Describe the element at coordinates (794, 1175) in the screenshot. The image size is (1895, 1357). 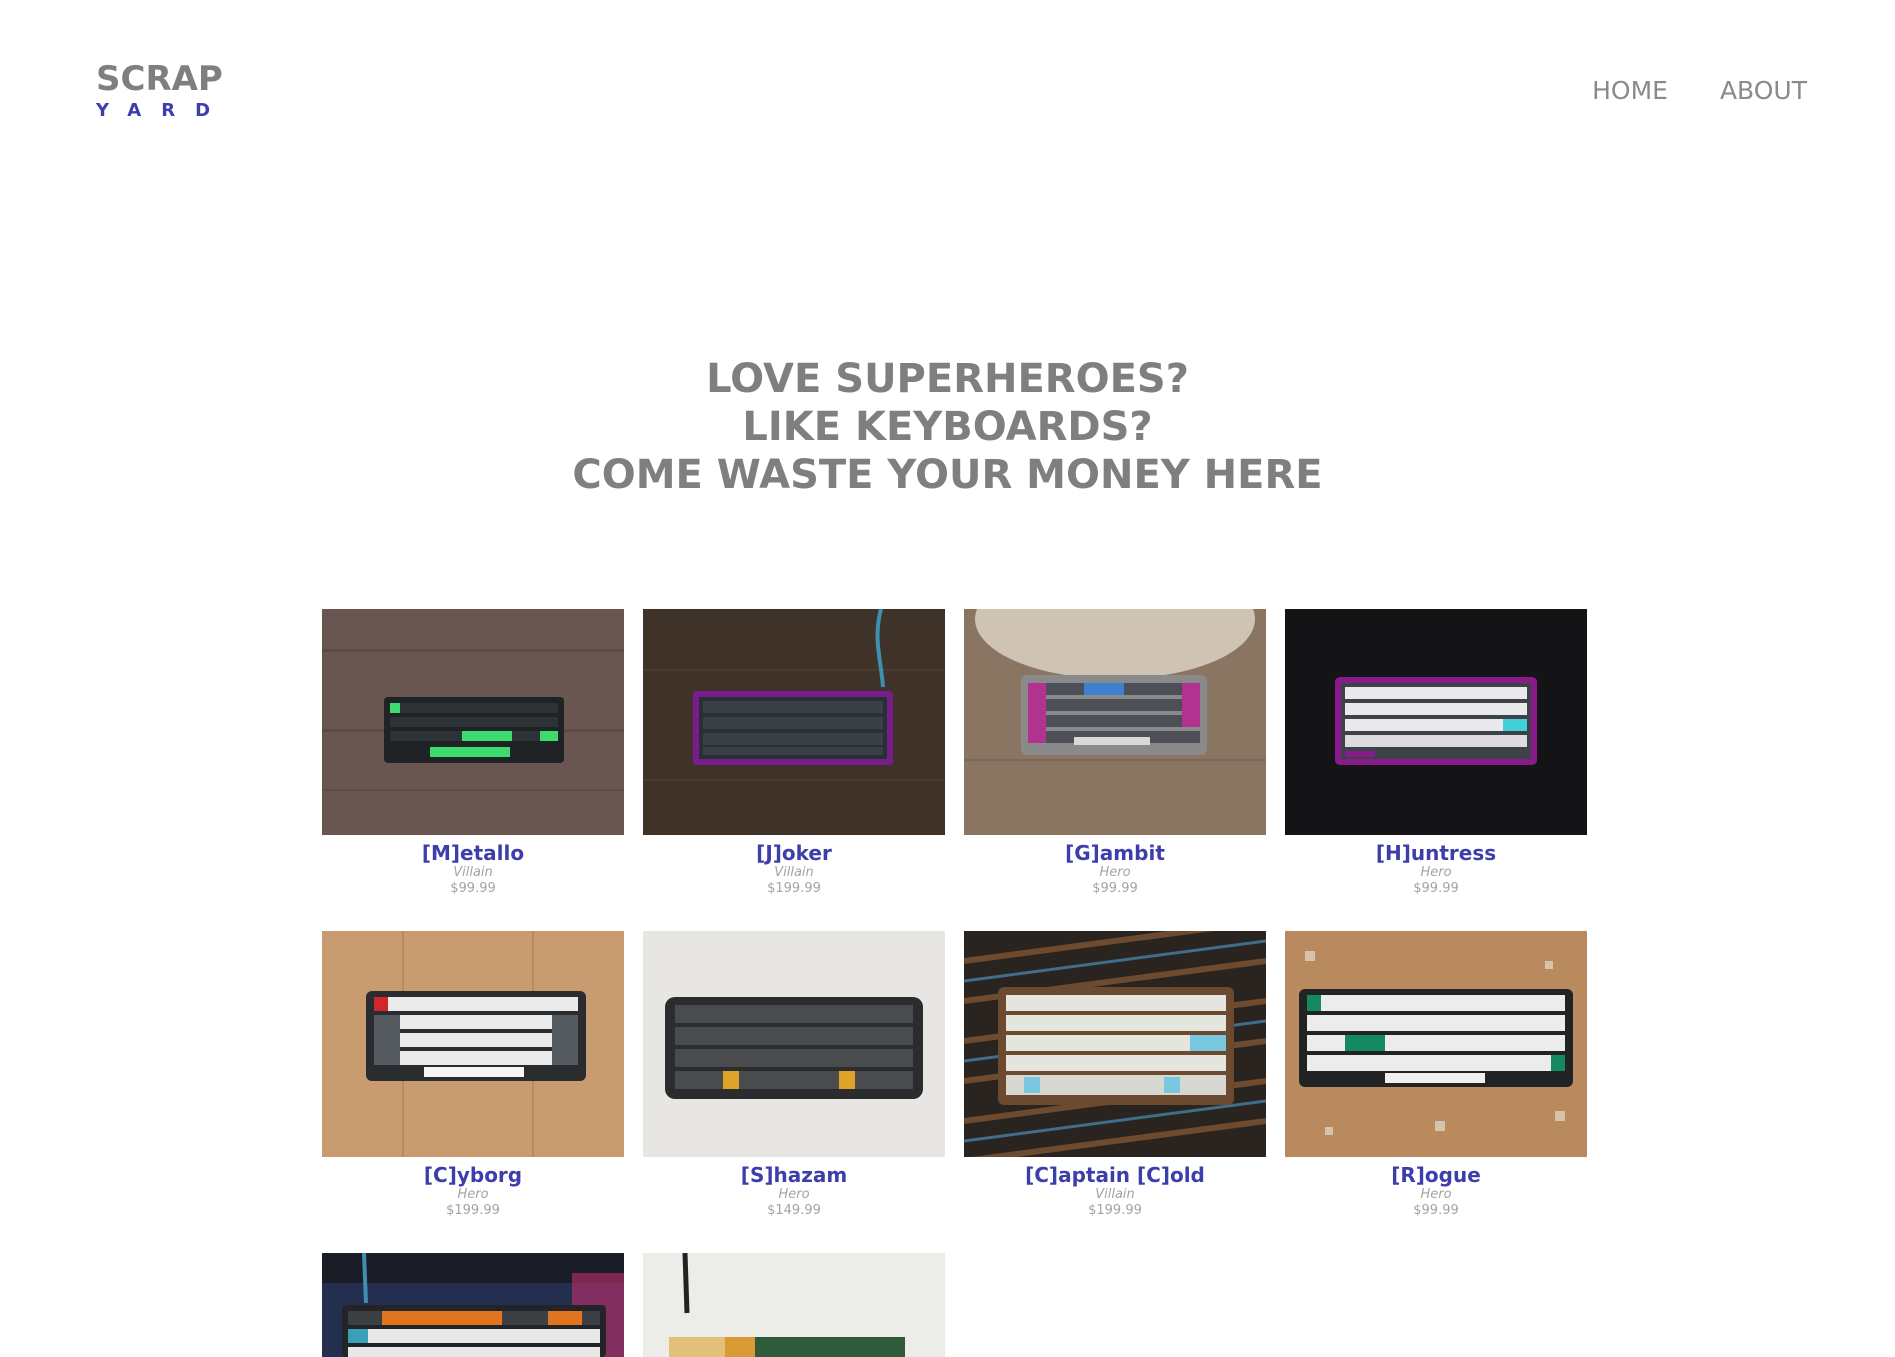
I see `product-name: [S]hazam` at that location.